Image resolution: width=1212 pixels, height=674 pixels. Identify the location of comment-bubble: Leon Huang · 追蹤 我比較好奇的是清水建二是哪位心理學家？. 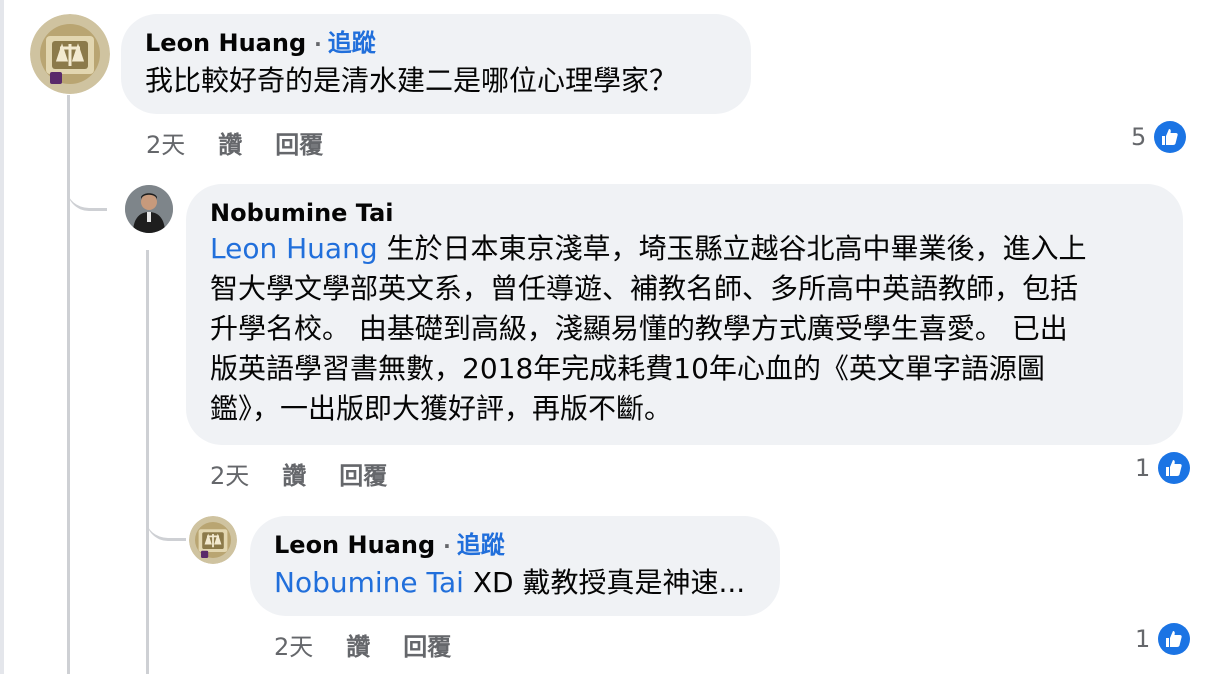
(436, 64).